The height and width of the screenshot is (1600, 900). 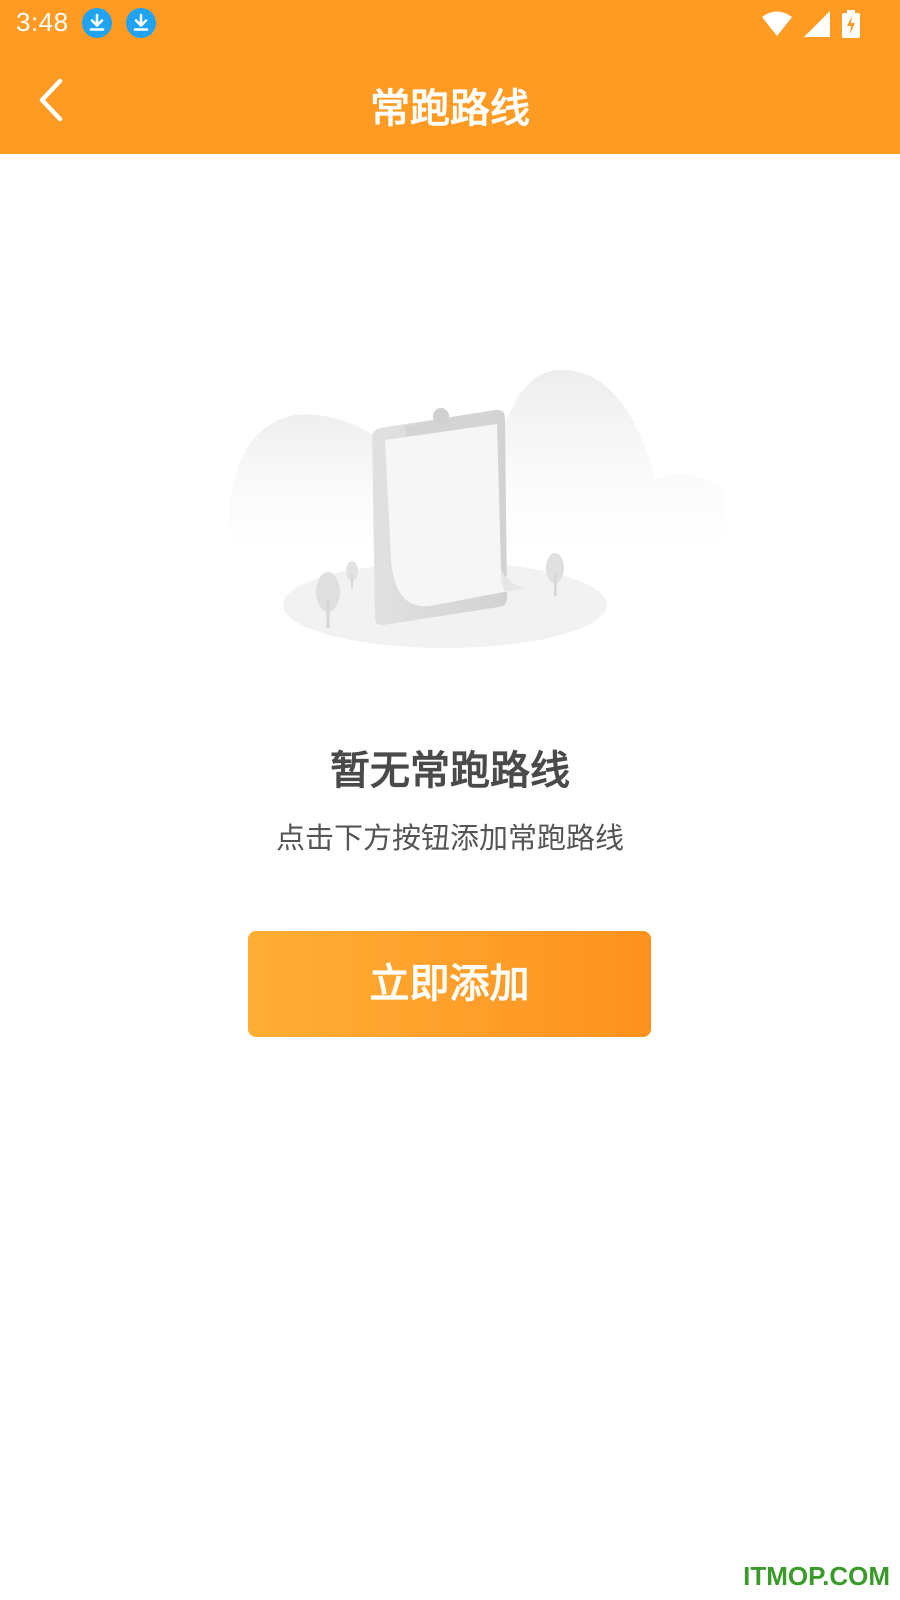 What do you see at coordinates (477, 509) in the screenshot?
I see `empty-clipboard-illustration` at bounding box center [477, 509].